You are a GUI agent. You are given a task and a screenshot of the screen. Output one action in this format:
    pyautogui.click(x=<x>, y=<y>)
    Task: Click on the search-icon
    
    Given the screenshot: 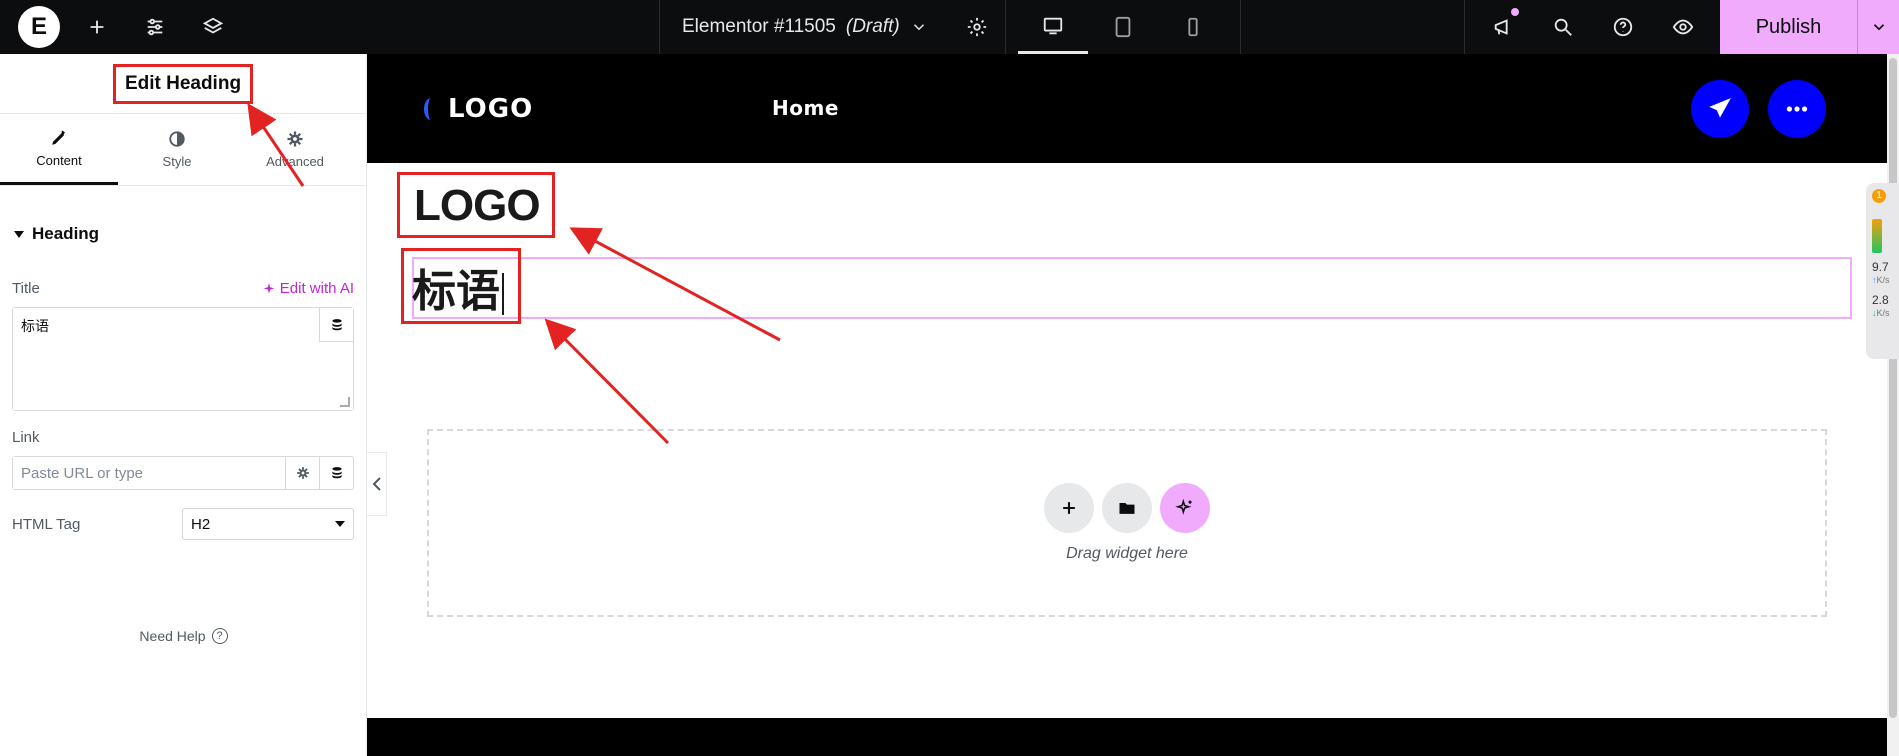 What is the action you would take?
    pyautogui.click(x=1563, y=27)
    